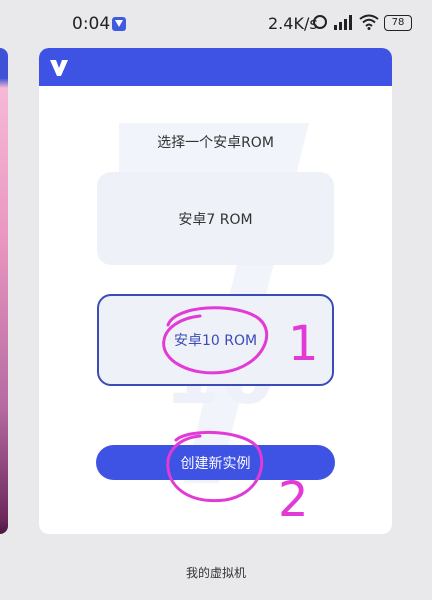 Image resolution: width=432 pixels, height=600 pixels. What do you see at coordinates (216, 572) in the screenshot?
I see `my-vms-label: 我的虚拟机` at bounding box center [216, 572].